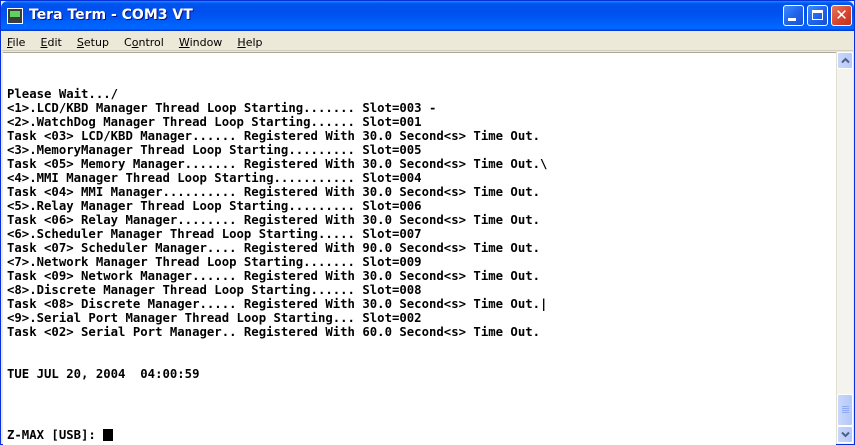 This screenshot has width=855, height=445. I want to click on scroll-up-button, so click(845, 60).